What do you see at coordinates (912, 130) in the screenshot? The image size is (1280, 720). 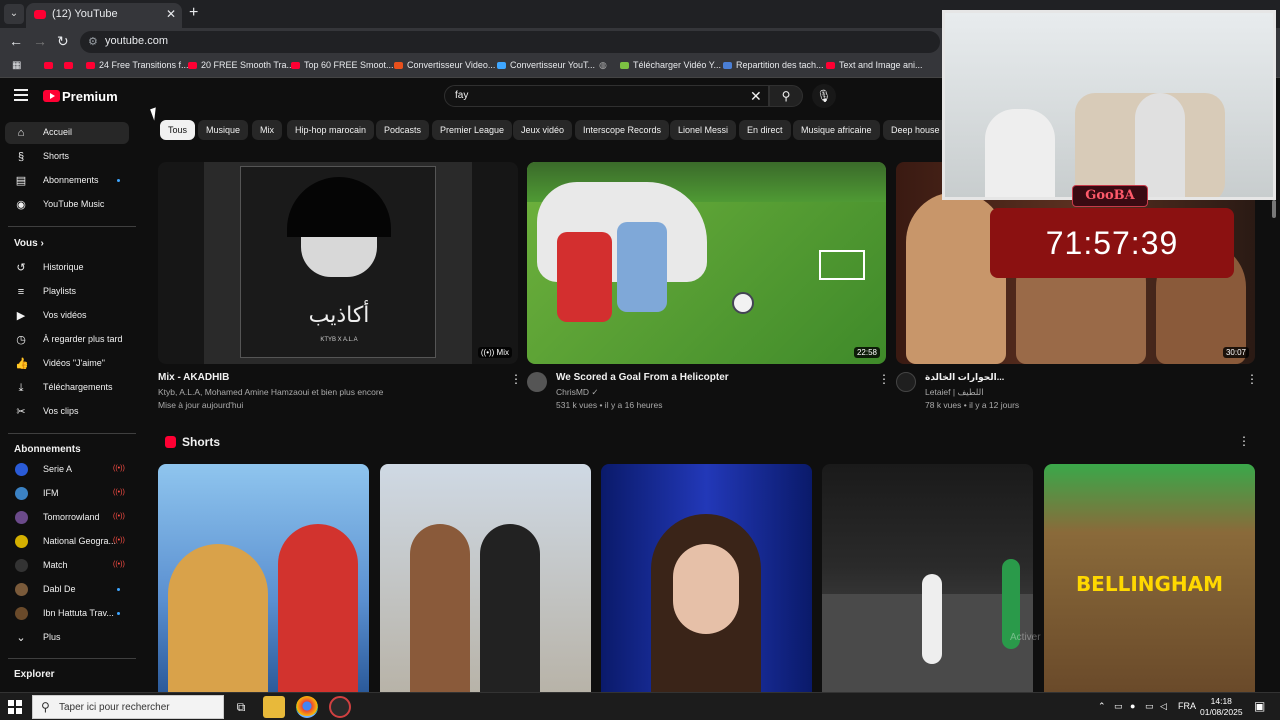 I see `chip: Deep house` at bounding box center [912, 130].